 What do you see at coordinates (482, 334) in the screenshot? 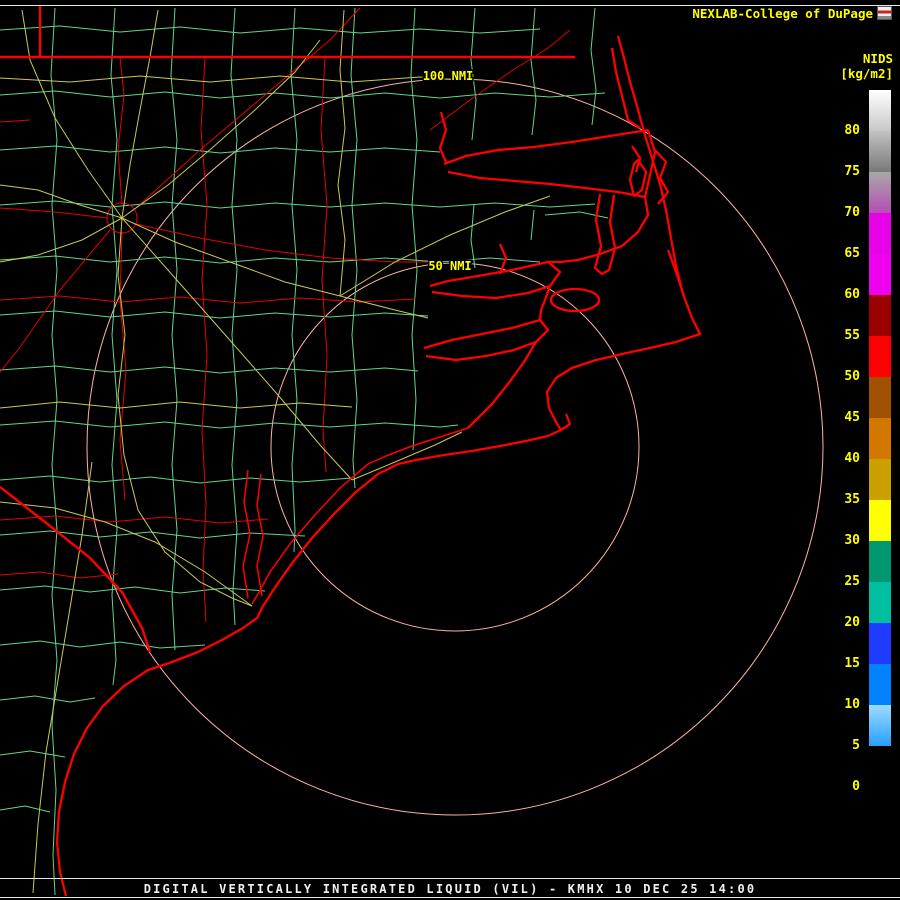
I see `neuse-river-north` at bounding box center [482, 334].